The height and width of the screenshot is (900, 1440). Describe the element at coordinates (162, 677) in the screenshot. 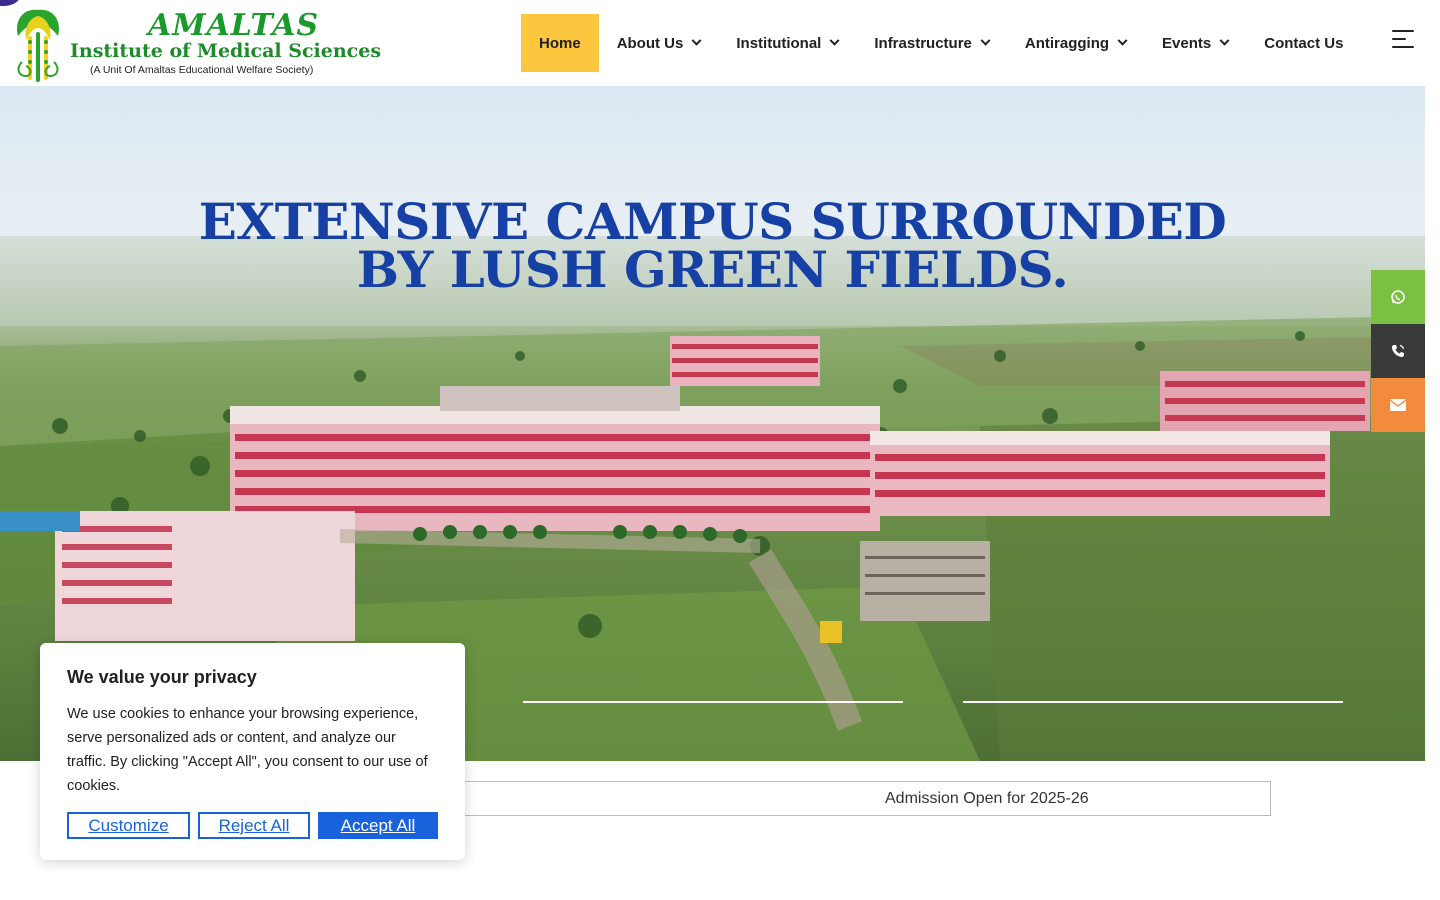

I see `cookie-title: We value your privacy` at that location.